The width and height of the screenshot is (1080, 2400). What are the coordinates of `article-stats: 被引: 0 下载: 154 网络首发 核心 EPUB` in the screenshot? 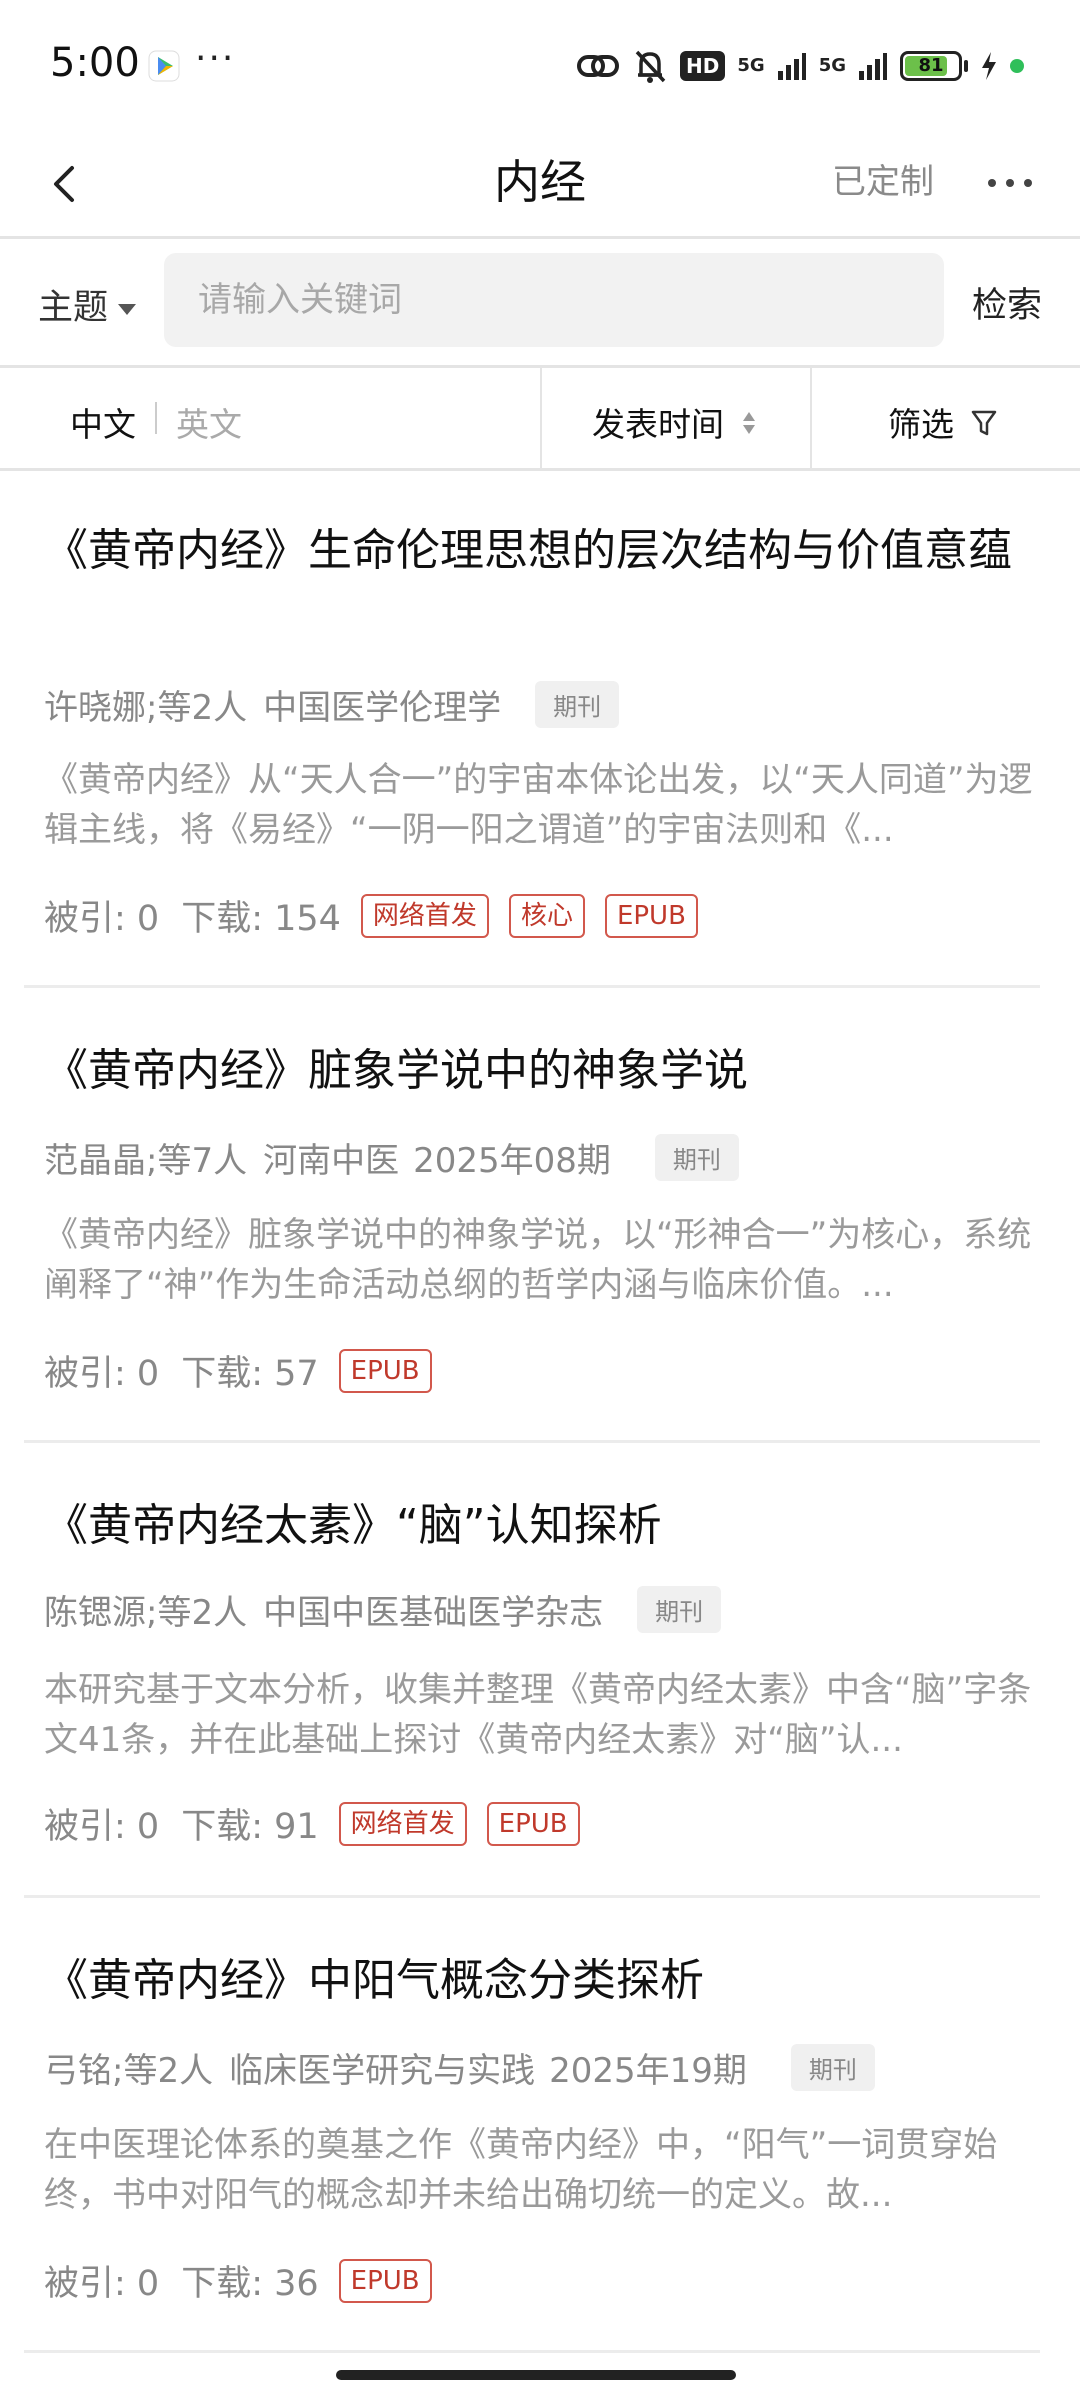 It's located at (381, 915).